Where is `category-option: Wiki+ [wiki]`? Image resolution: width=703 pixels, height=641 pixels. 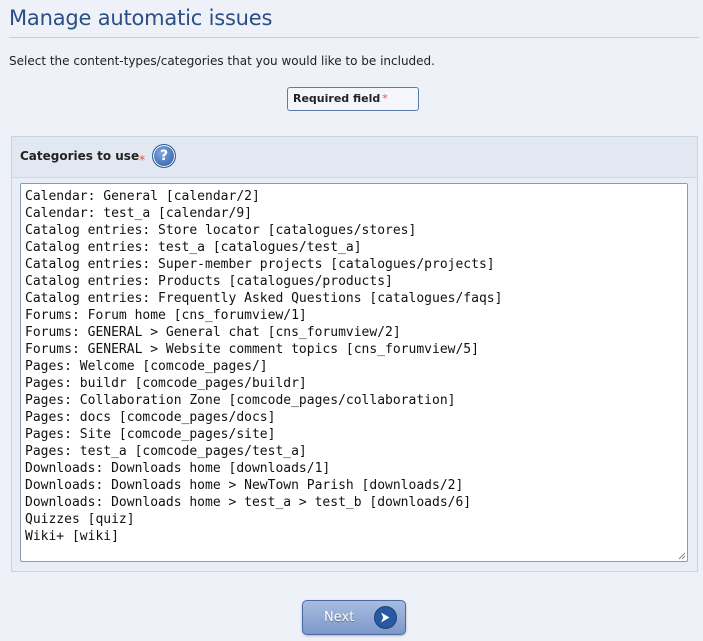
category-option: Wiki+ [wiki] is located at coordinates (354, 536).